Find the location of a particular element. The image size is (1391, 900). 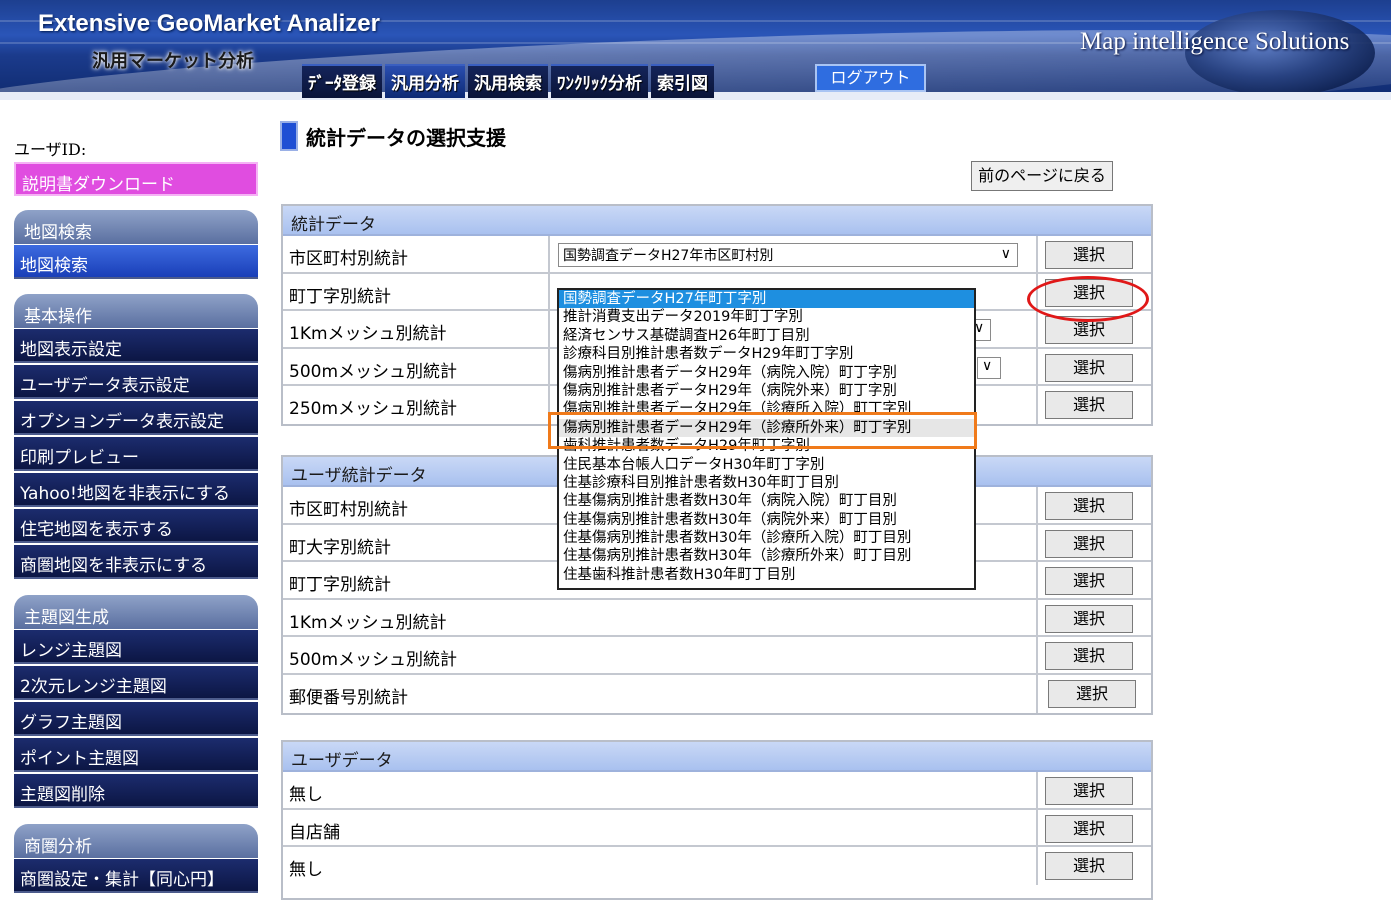

dropdown-option: 住基傷病別推計患者数H30年（病院入院）町丁目別 is located at coordinates (766, 501).